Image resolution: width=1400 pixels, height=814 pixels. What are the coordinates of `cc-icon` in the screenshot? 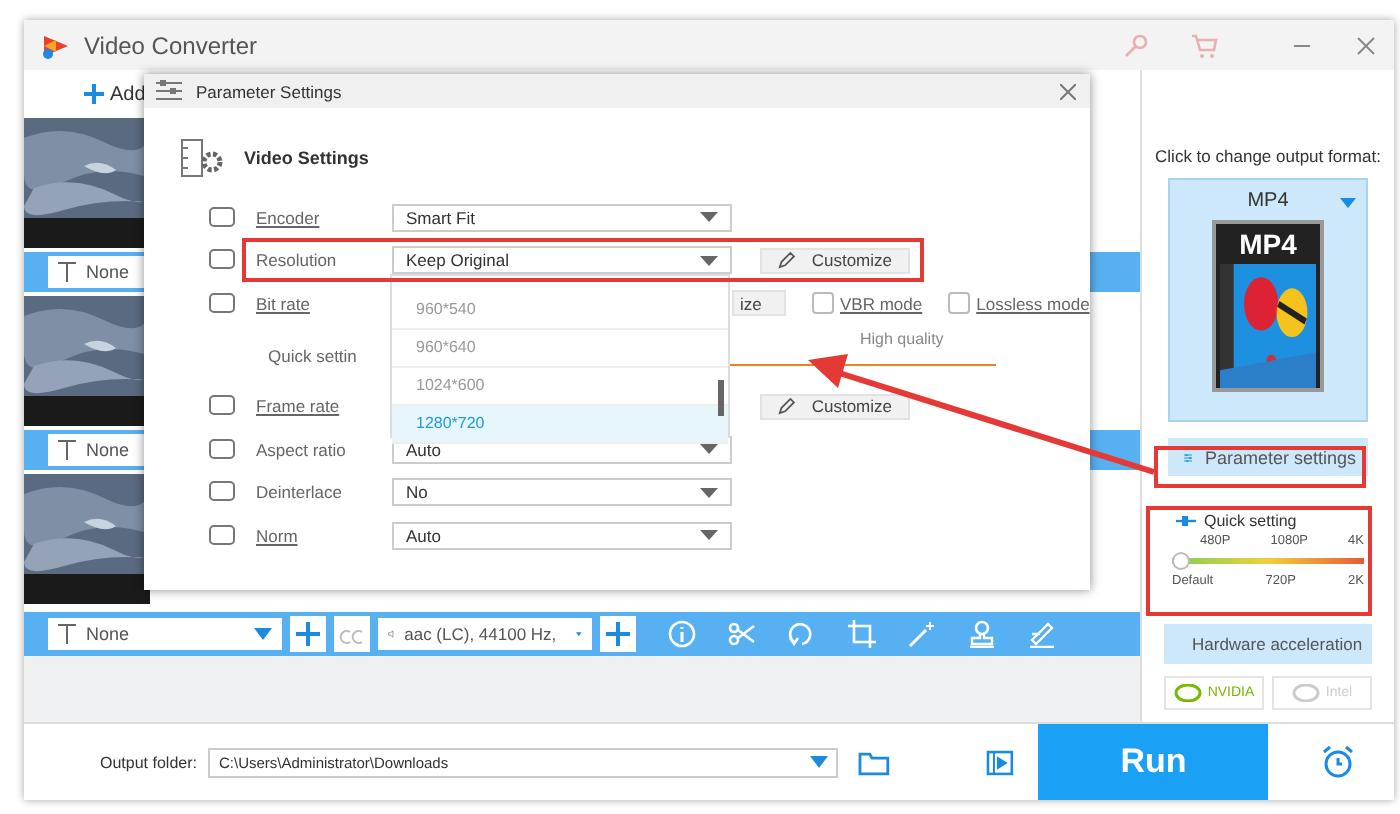 It's located at (352, 634).